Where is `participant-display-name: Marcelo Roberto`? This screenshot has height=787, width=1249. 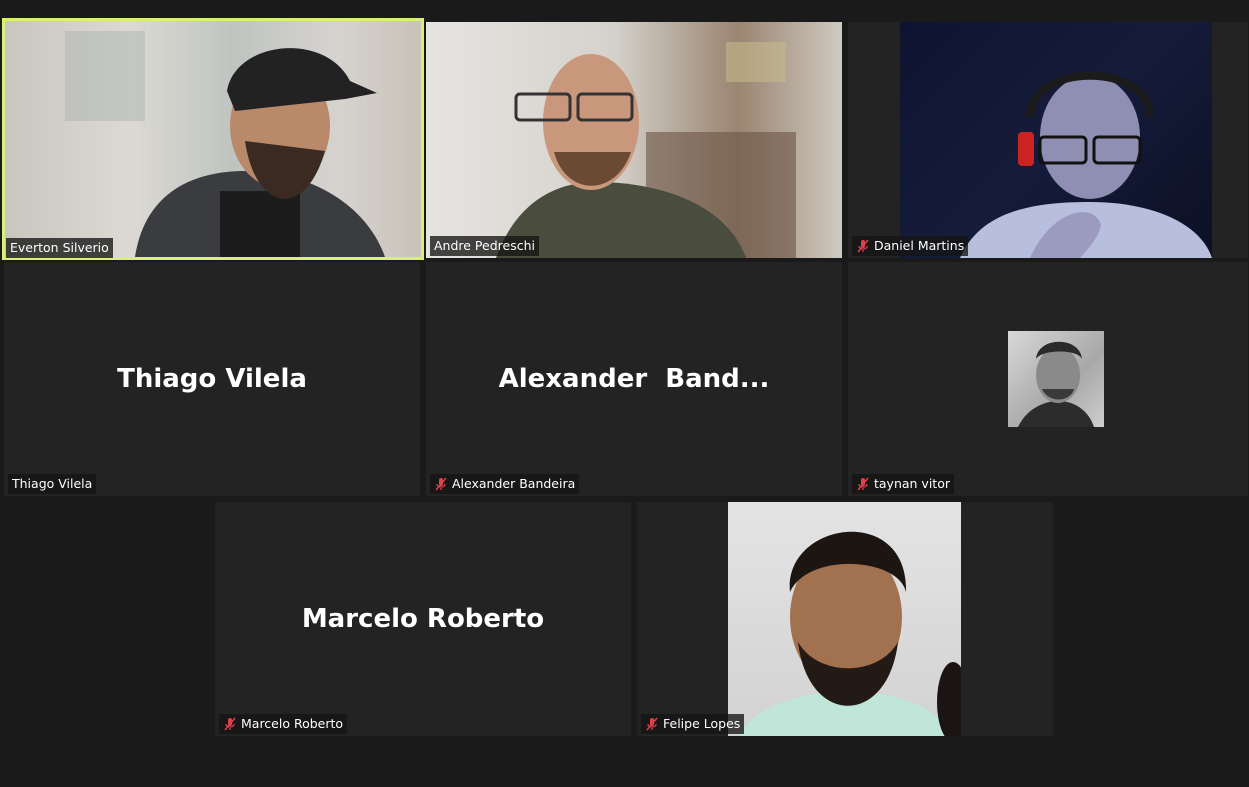 participant-display-name: Marcelo Roberto is located at coordinates (423, 619).